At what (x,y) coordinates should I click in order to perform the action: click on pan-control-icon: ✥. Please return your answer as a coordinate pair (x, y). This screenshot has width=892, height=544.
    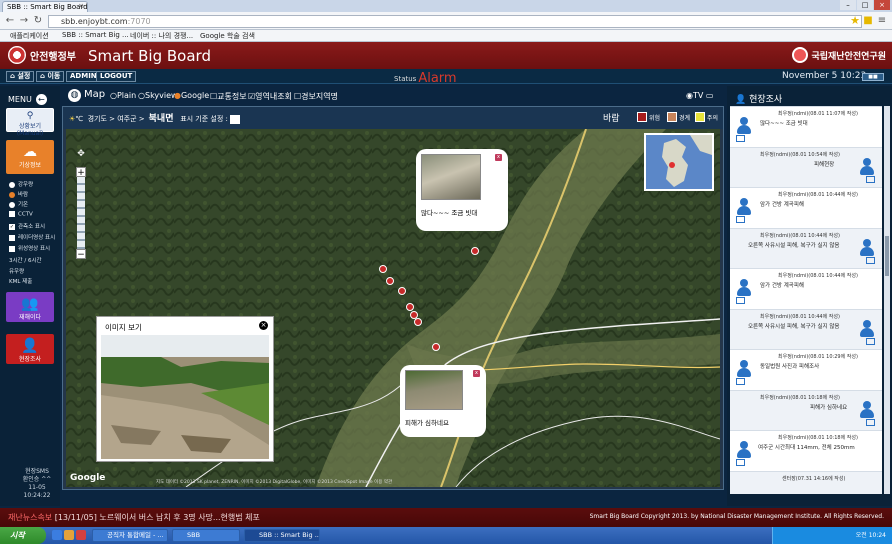
    Looking at the image, I should click on (81, 158).